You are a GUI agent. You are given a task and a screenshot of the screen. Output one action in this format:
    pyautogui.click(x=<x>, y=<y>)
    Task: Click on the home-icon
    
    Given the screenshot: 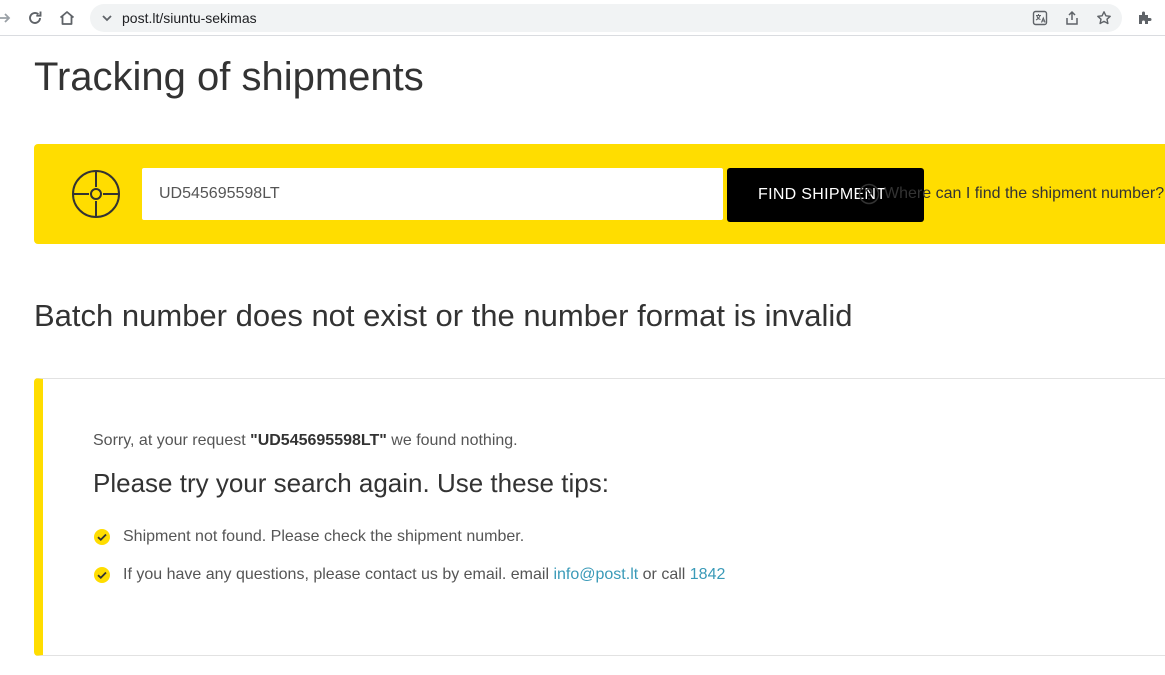 What is the action you would take?
    pyautogui.click(x=67, y=18)
    